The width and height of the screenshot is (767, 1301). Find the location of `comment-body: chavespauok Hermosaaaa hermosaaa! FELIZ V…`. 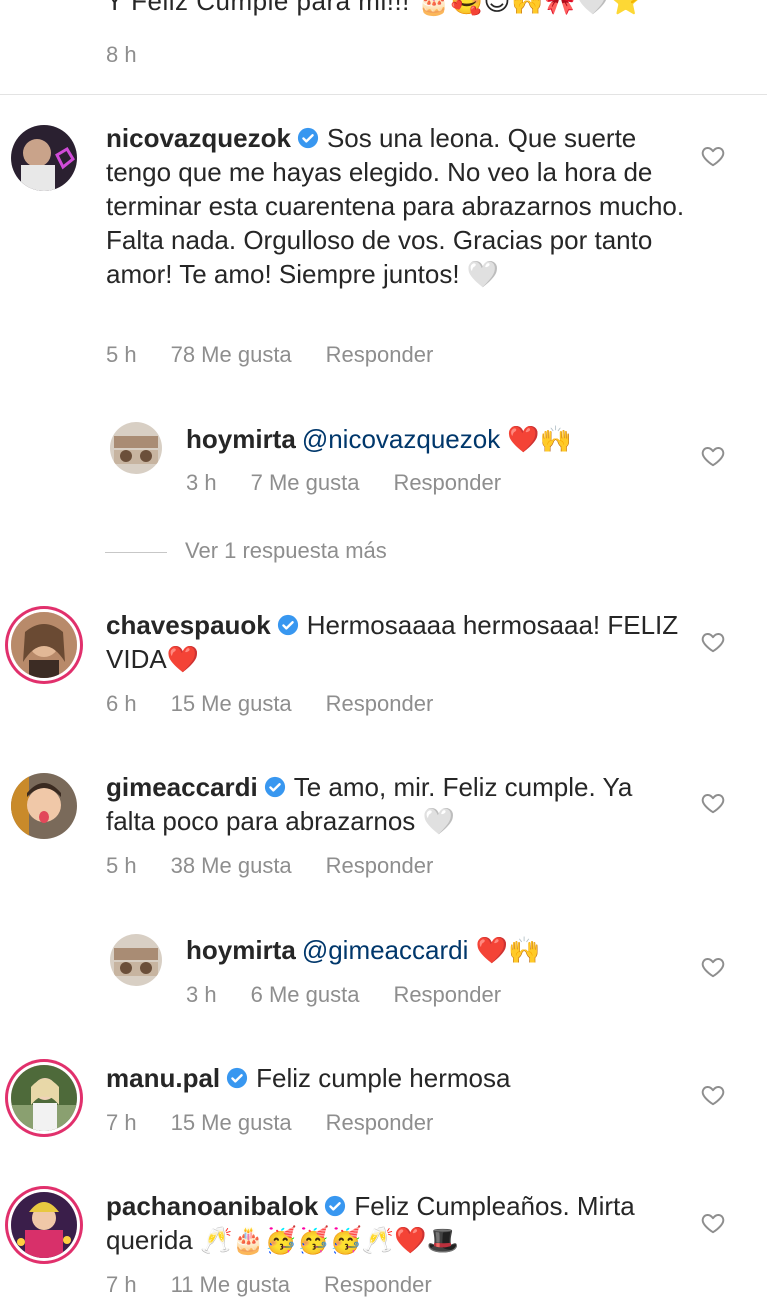

comment-body: chavespauok Hermosaaaa hermosaaa! FELIZ V… is located at coordinates (396, 642).